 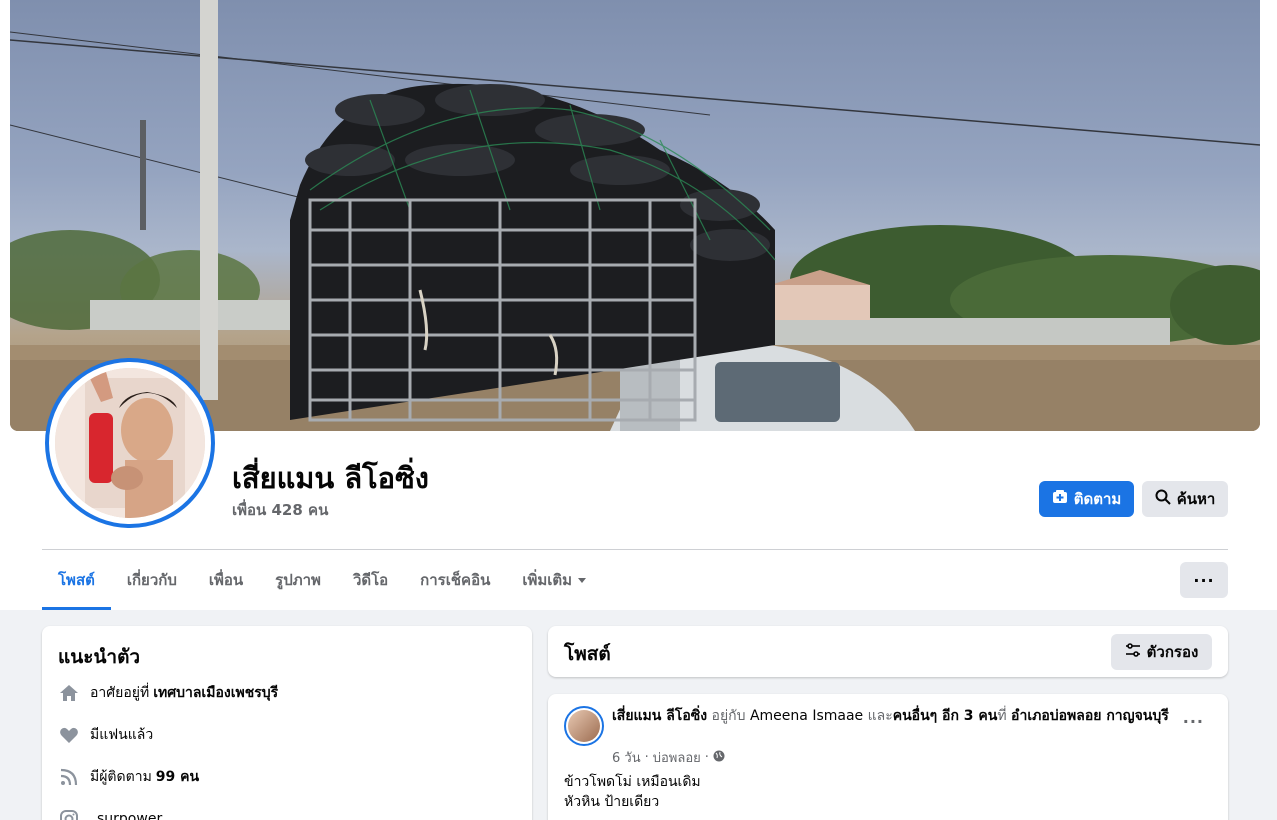 What do you see at coordinates (122, 735) in the screenshot?
I see `relationship-status: มีแฟนแล้ว` at bounding box center [122, 735].